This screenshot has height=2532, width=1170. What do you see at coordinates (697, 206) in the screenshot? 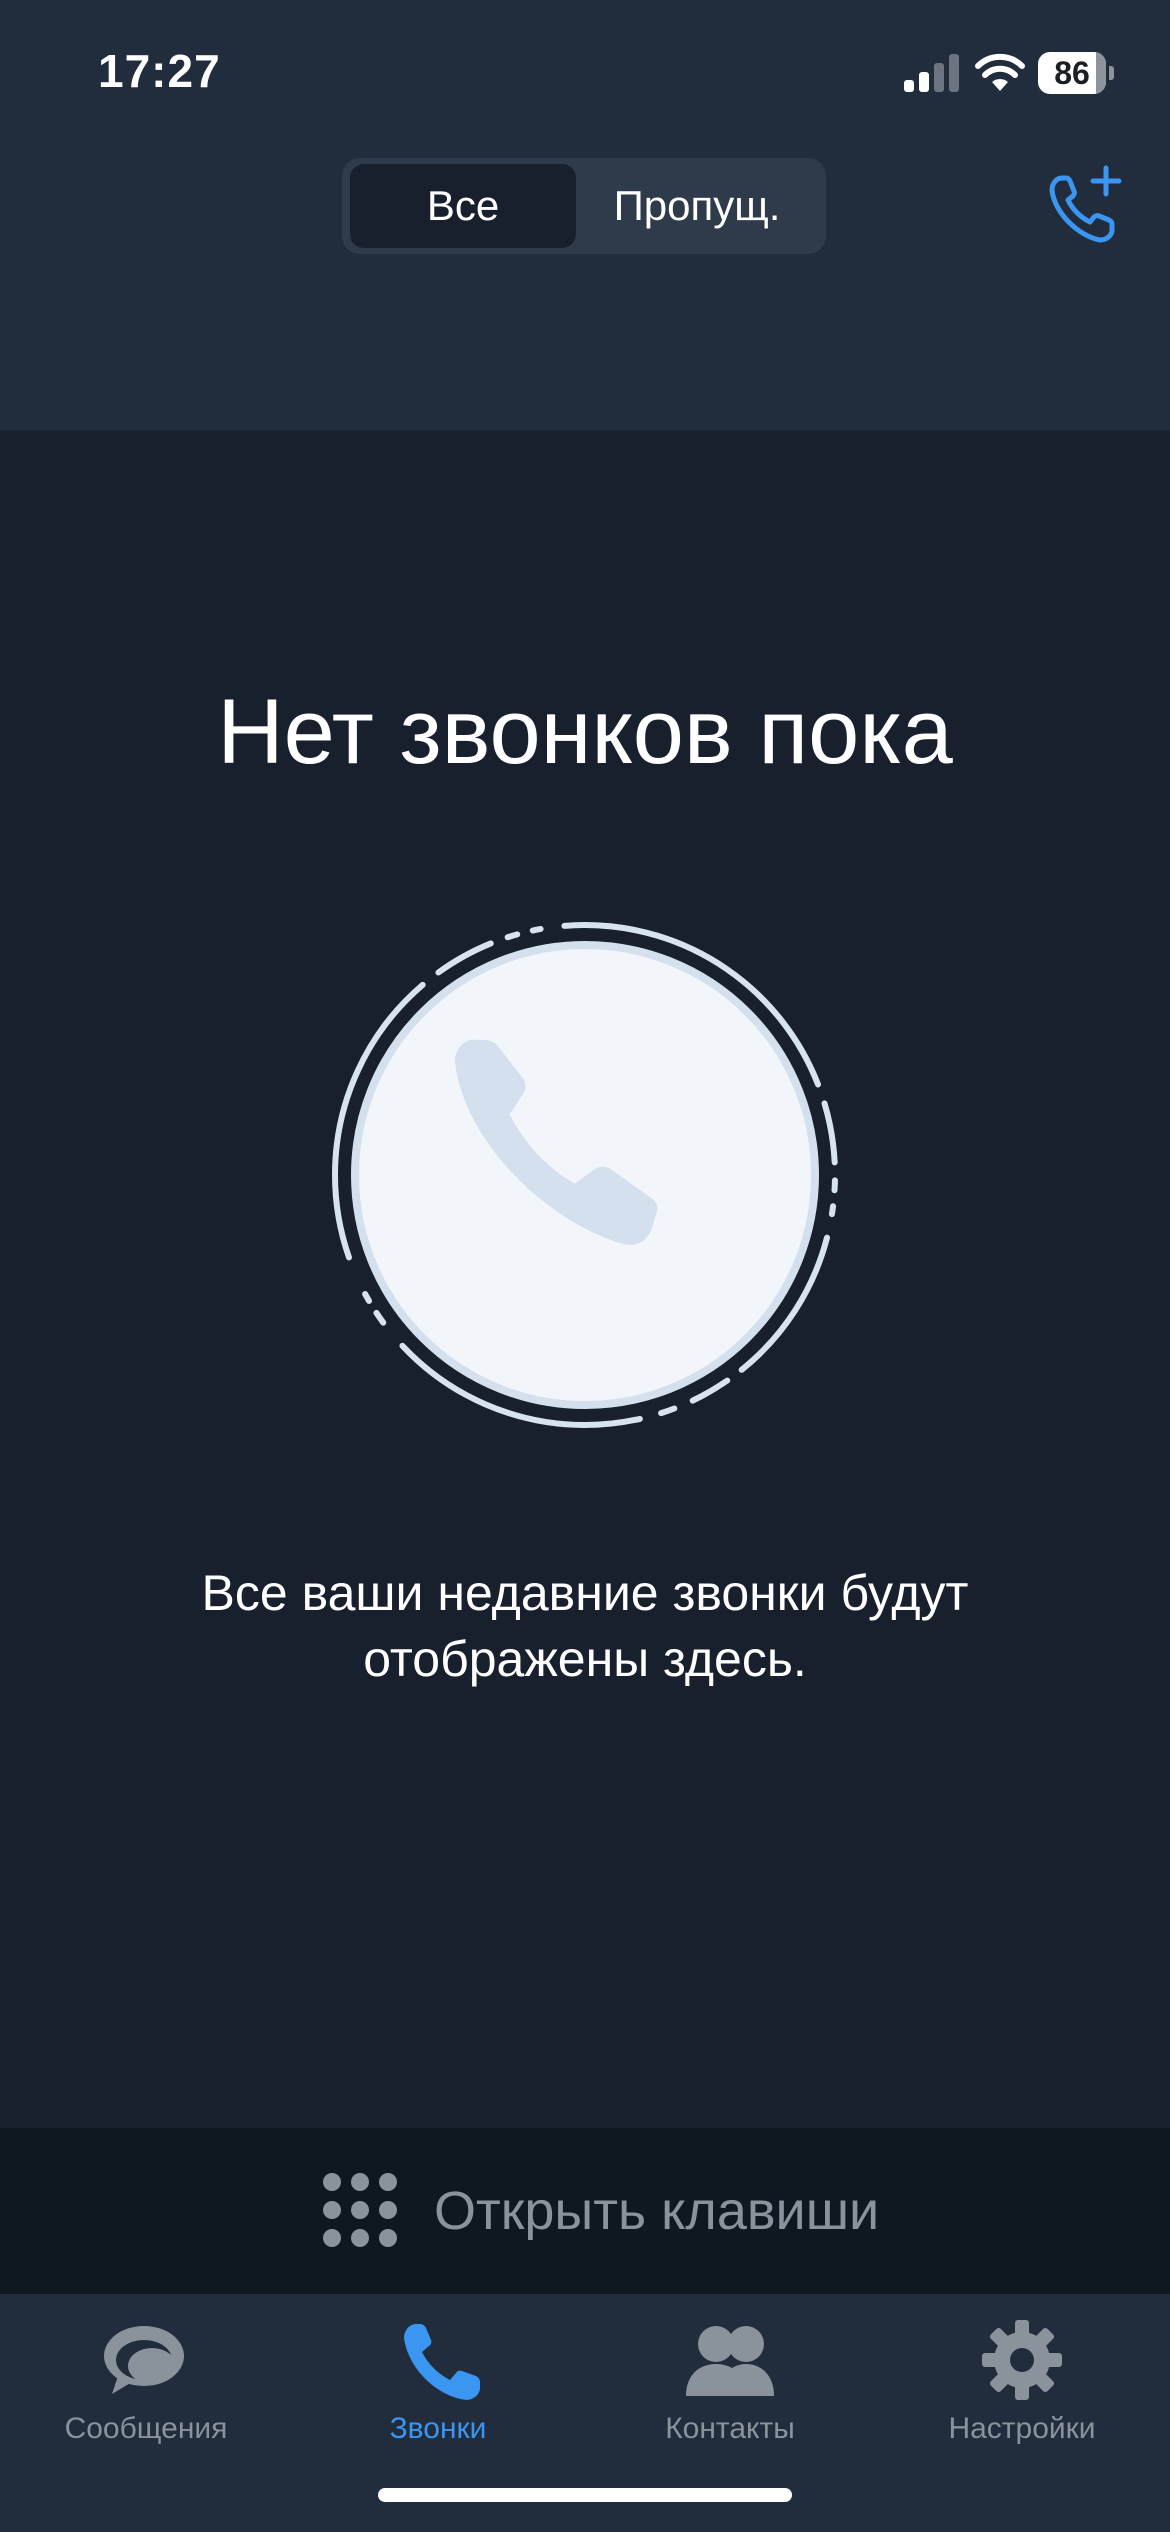
I see `segment-missed: Пропущ.` at bounding box center [697, 206].